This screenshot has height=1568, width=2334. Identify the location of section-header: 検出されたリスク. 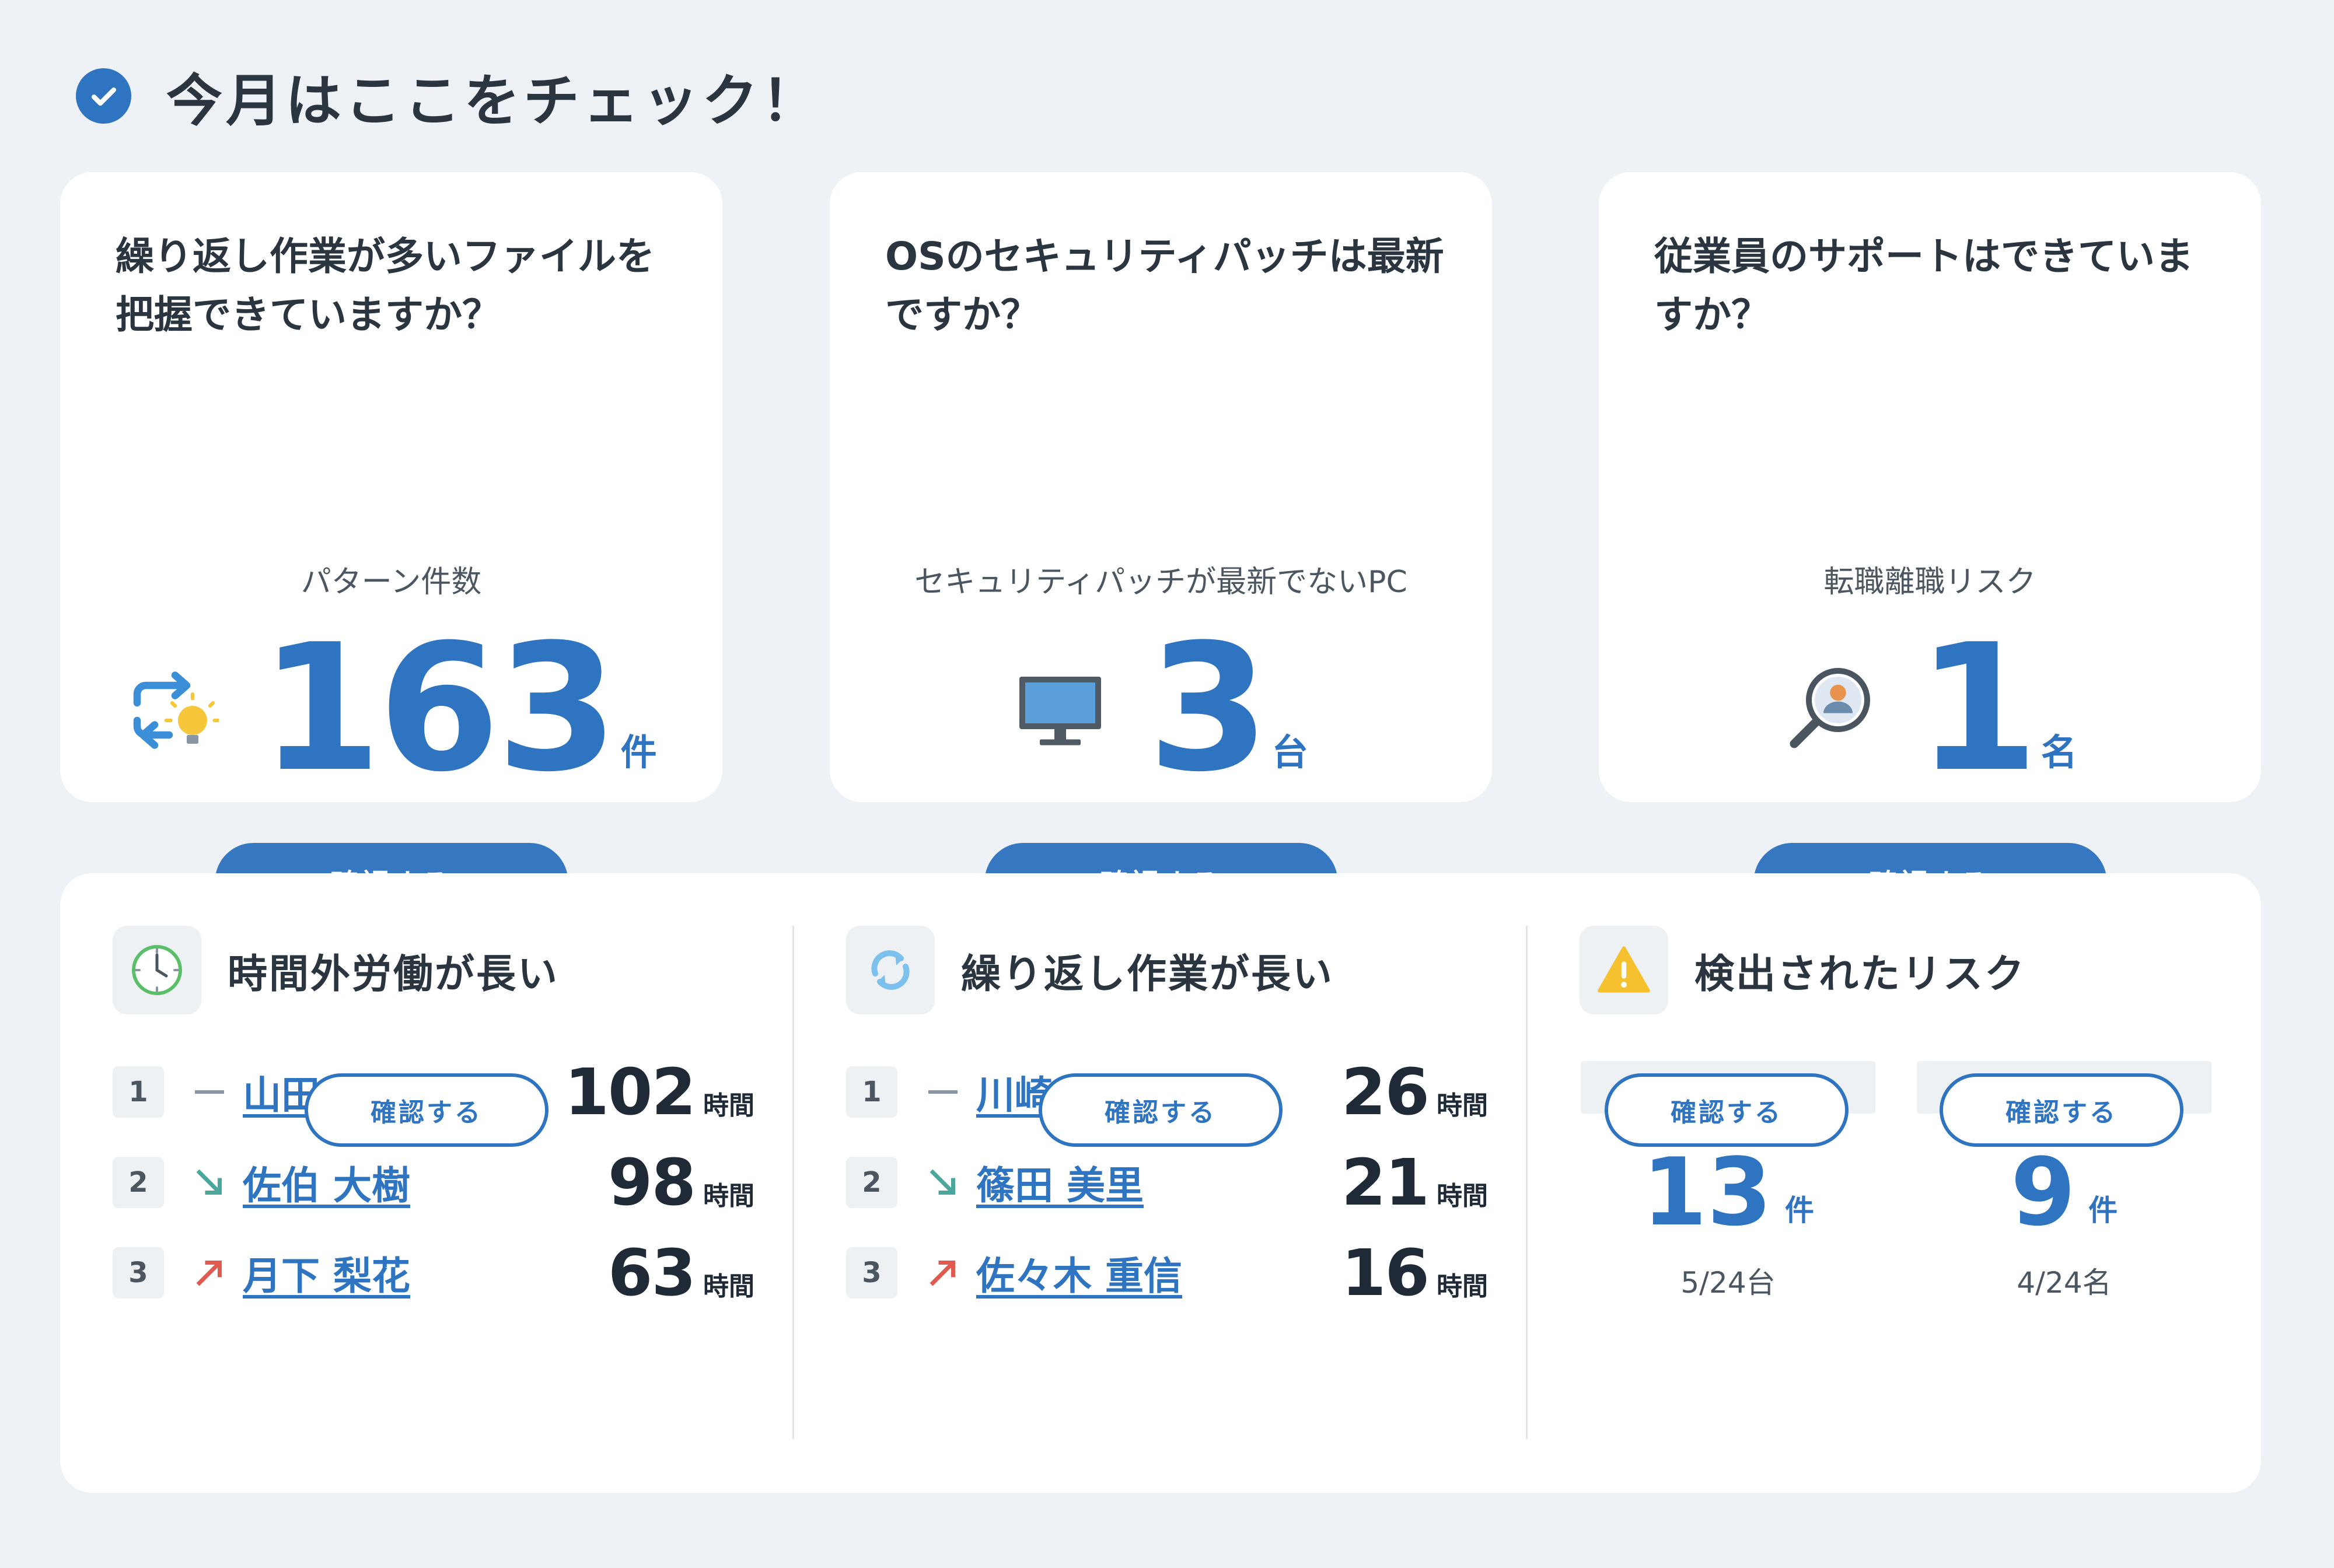
(1803, 970).